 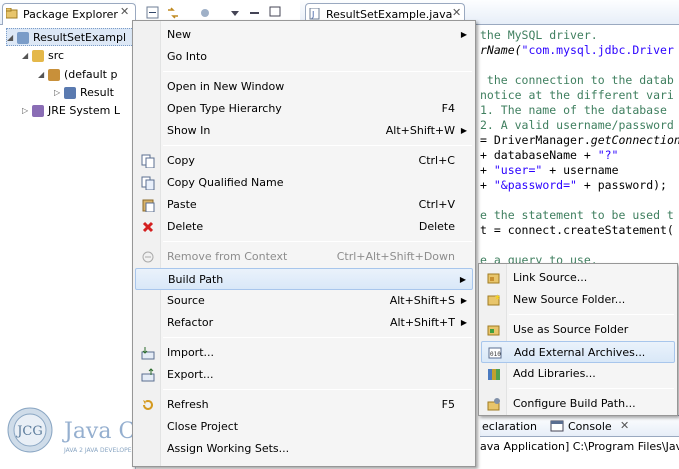 I want to click on menu-item-new: New ▶, so click(x=304, y=35).